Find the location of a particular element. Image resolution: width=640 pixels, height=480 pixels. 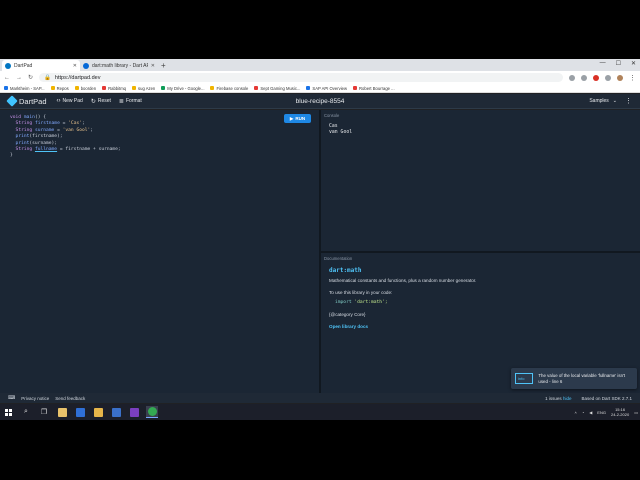

dartpad-favicon-icon is located at coordinates (8, 65).